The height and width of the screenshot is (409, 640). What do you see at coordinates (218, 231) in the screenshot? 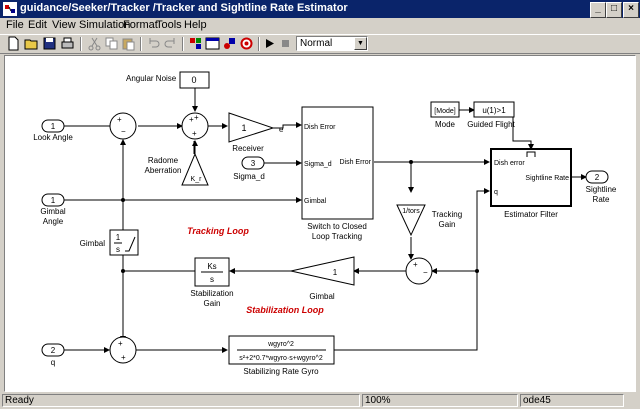
I see `tracking-loop-annotation: Tracking Loop` at bounding box center [218, 231].